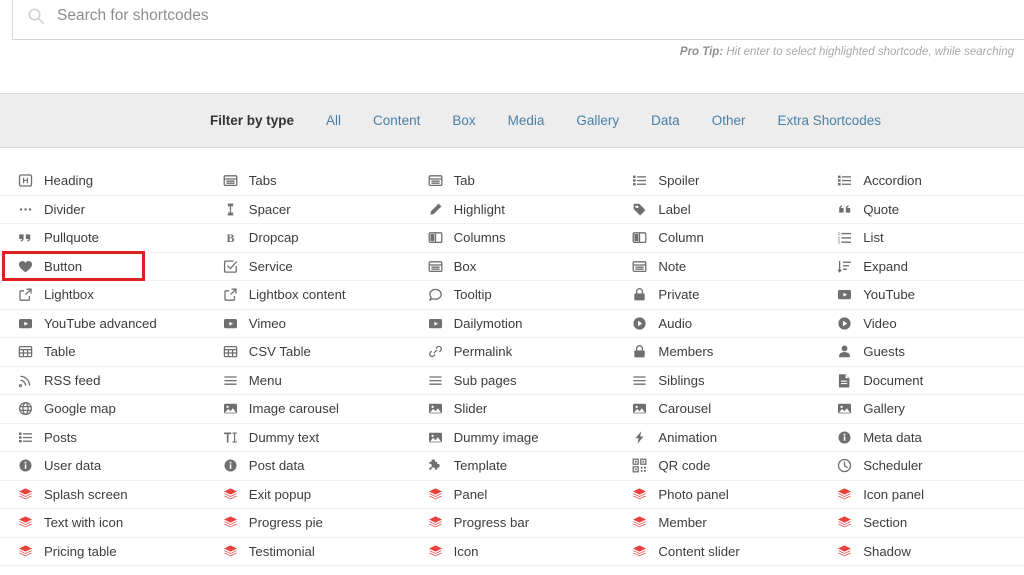  I want to click on shortcode-item-icon-panel: Icon panel, so click(921, 495).